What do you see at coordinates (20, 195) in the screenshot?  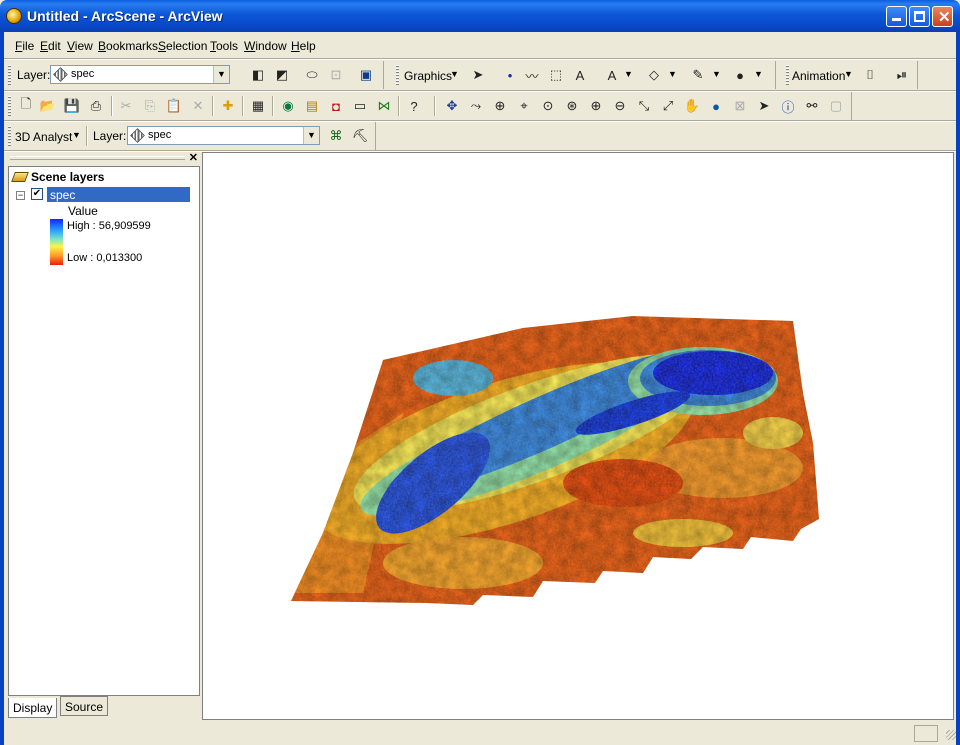 I see `collapse-icon: −` at bounding box center [20, 195].